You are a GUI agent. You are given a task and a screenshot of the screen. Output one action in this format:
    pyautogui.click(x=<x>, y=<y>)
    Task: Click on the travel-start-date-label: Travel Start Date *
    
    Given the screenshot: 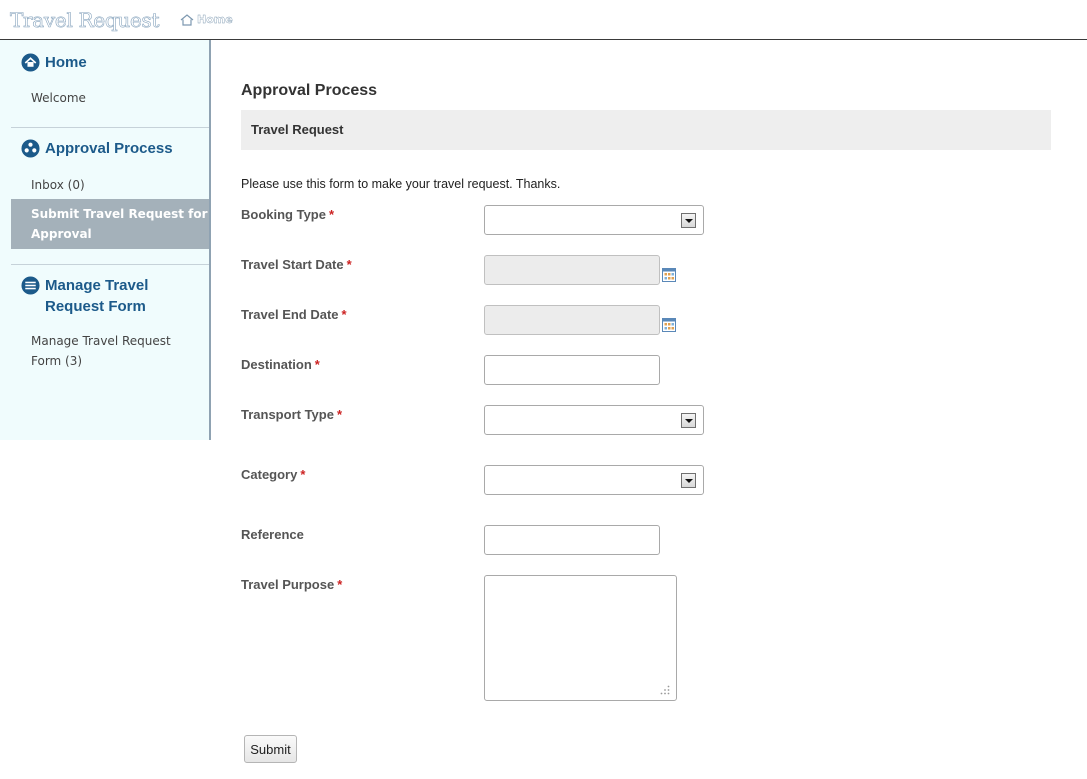 What is the action you would take?
    pyautogui.click(x=296, y=264)
    